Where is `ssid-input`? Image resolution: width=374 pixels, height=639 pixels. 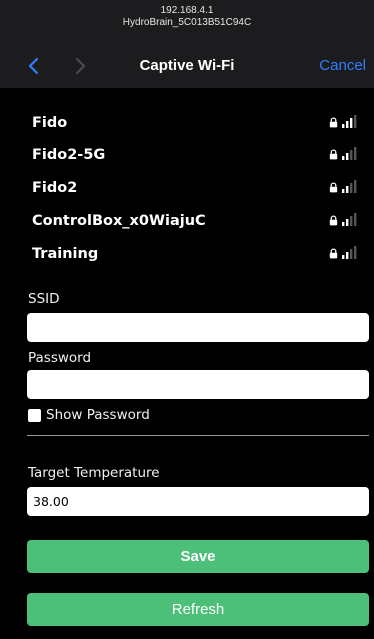
ssid-input is located at coordinates (198, 327).